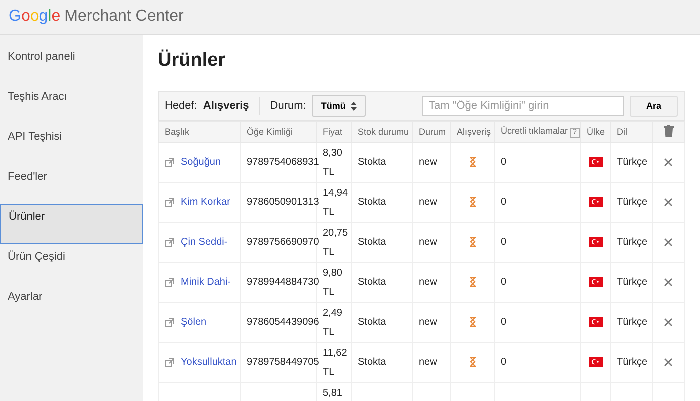 Image resolution: width=700 pixels, height=401 pixels. I want to click on price: 11,62 TL, so click(335, 363).